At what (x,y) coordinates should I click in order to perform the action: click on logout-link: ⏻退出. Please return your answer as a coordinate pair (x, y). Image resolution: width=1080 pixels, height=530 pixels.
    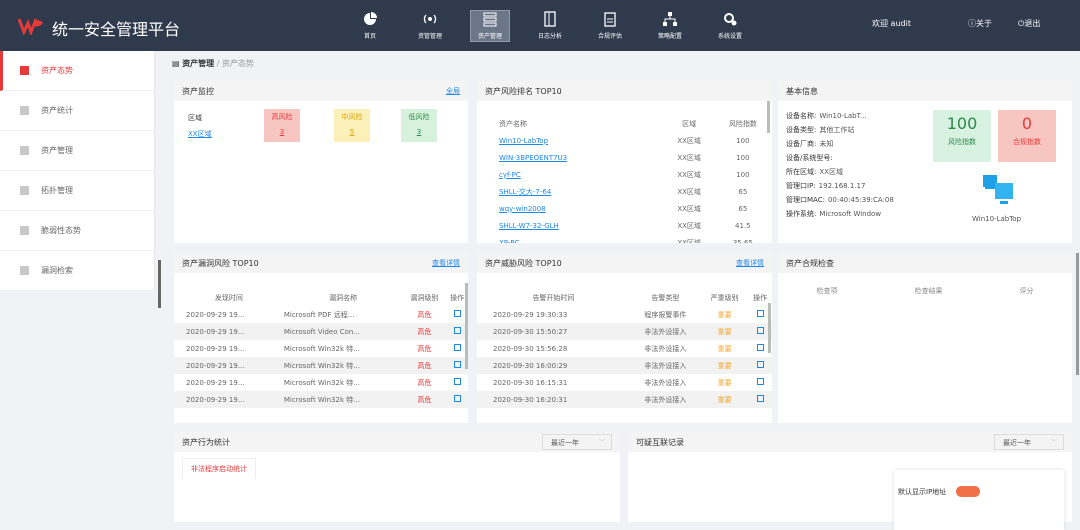
    Looking at the image, I should click on (1029, 23).